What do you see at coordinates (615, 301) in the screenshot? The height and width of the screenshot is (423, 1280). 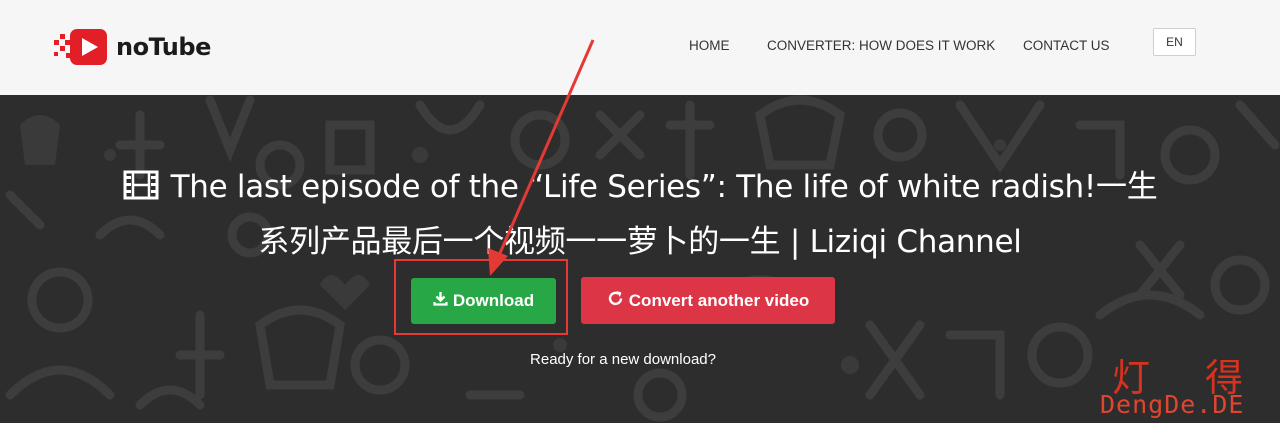 I see `refresh-icon` at bounding box center [615, 301].